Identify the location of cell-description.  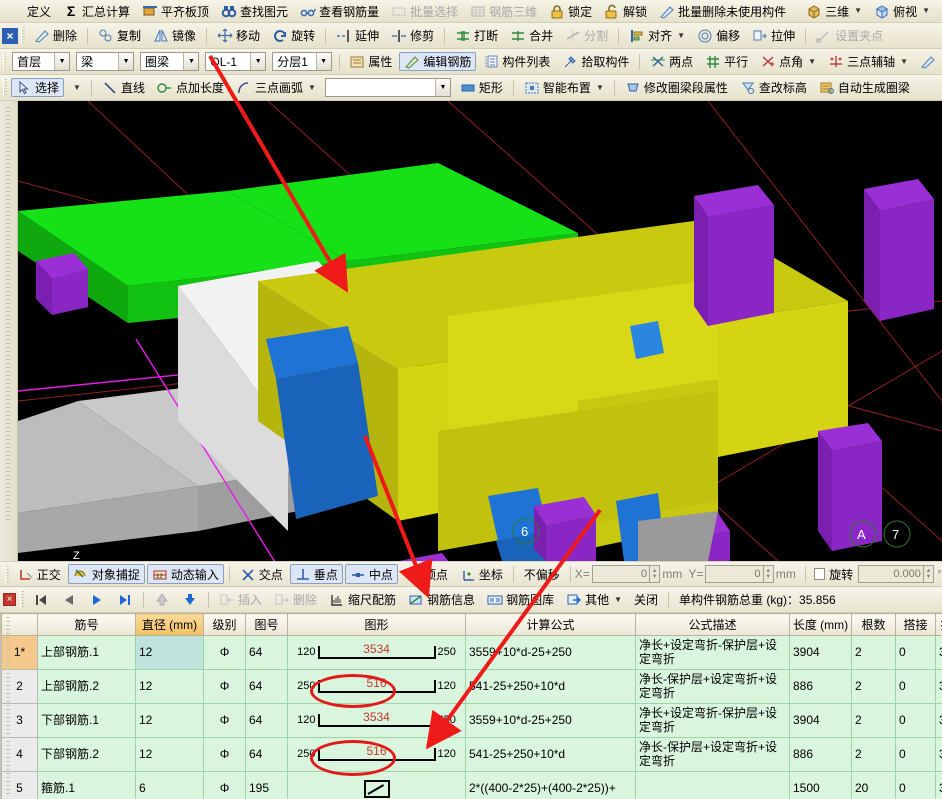
(712, 785).